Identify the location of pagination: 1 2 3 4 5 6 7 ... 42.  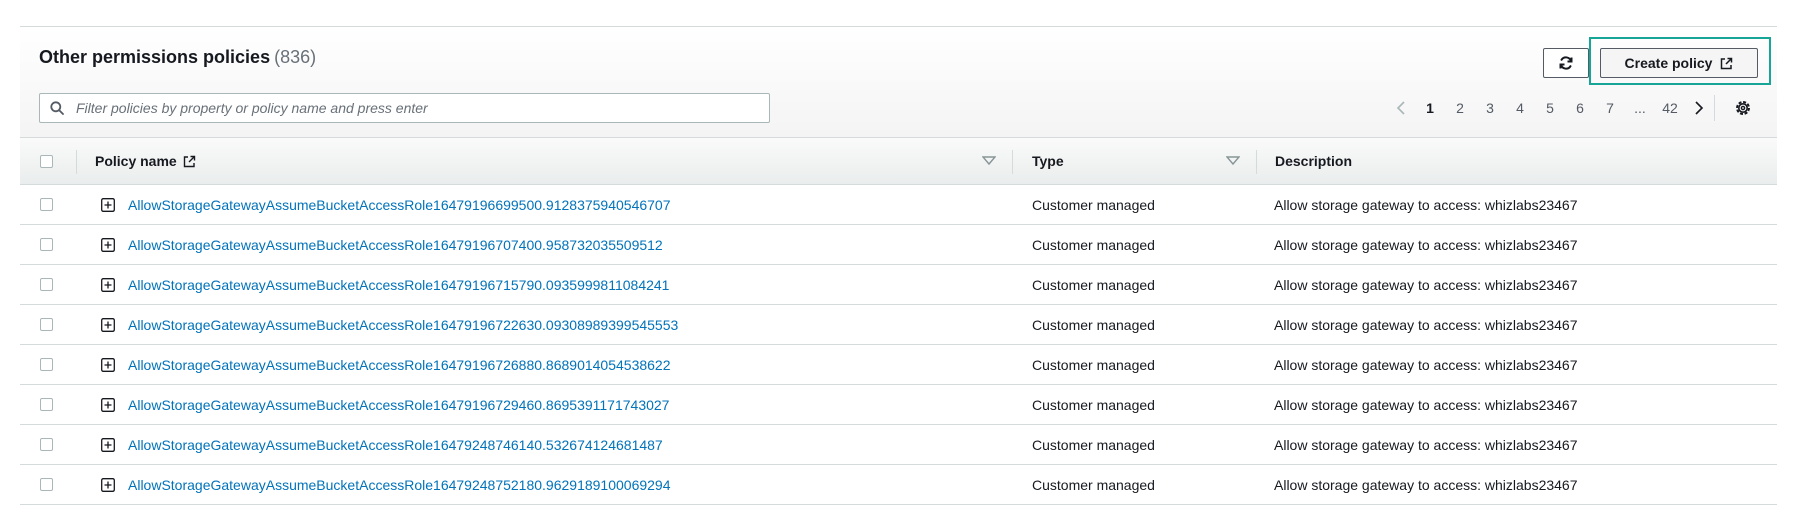
(1550, 108).